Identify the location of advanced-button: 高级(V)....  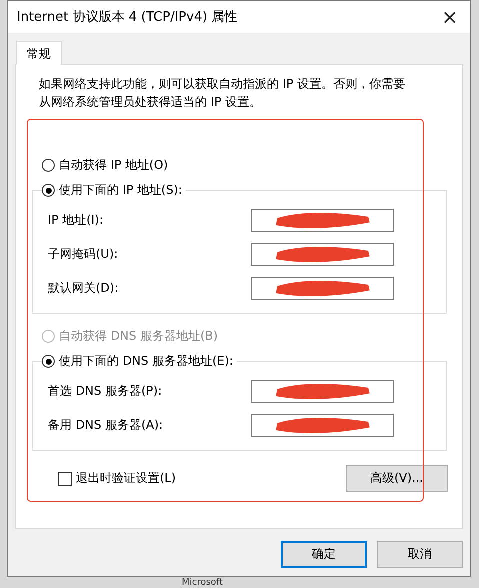
(397, 478).